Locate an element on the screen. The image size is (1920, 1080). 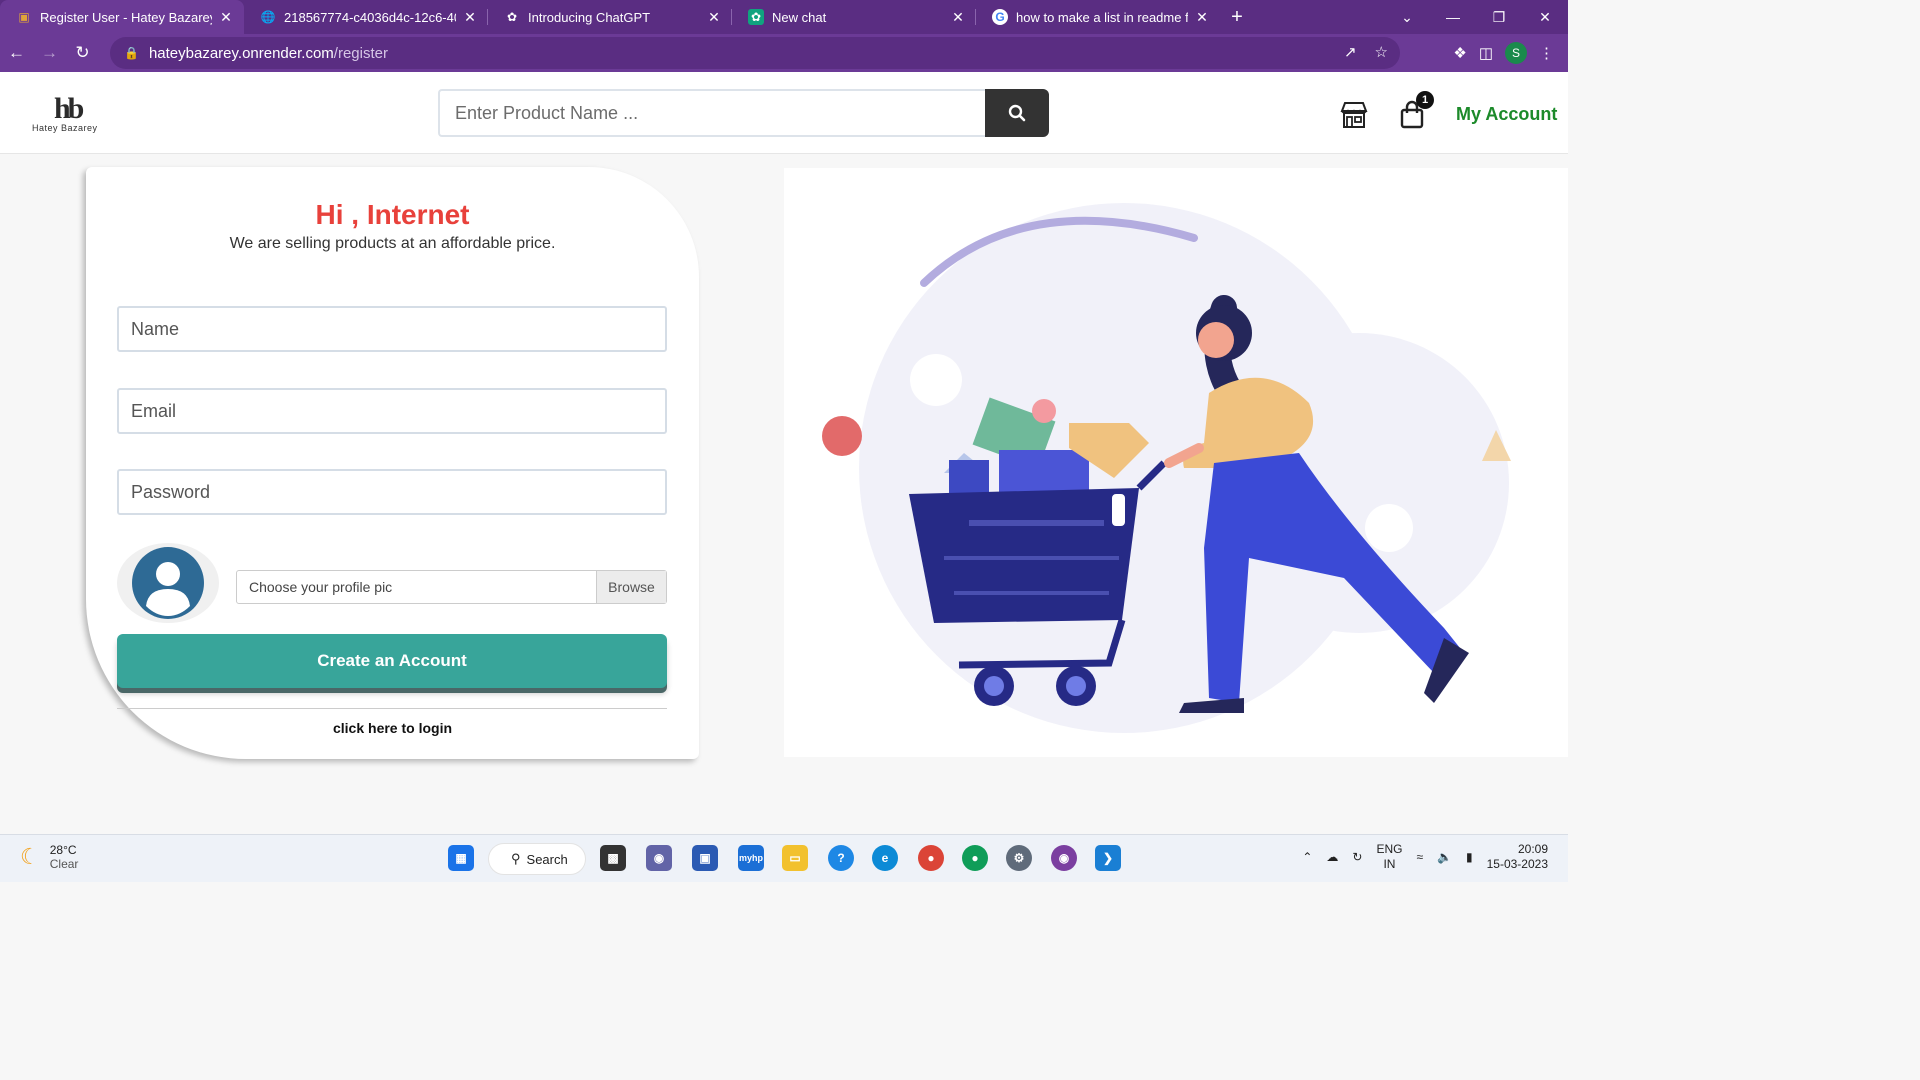
windows-start-icon: ▦ is located at coordinates (461, 858).